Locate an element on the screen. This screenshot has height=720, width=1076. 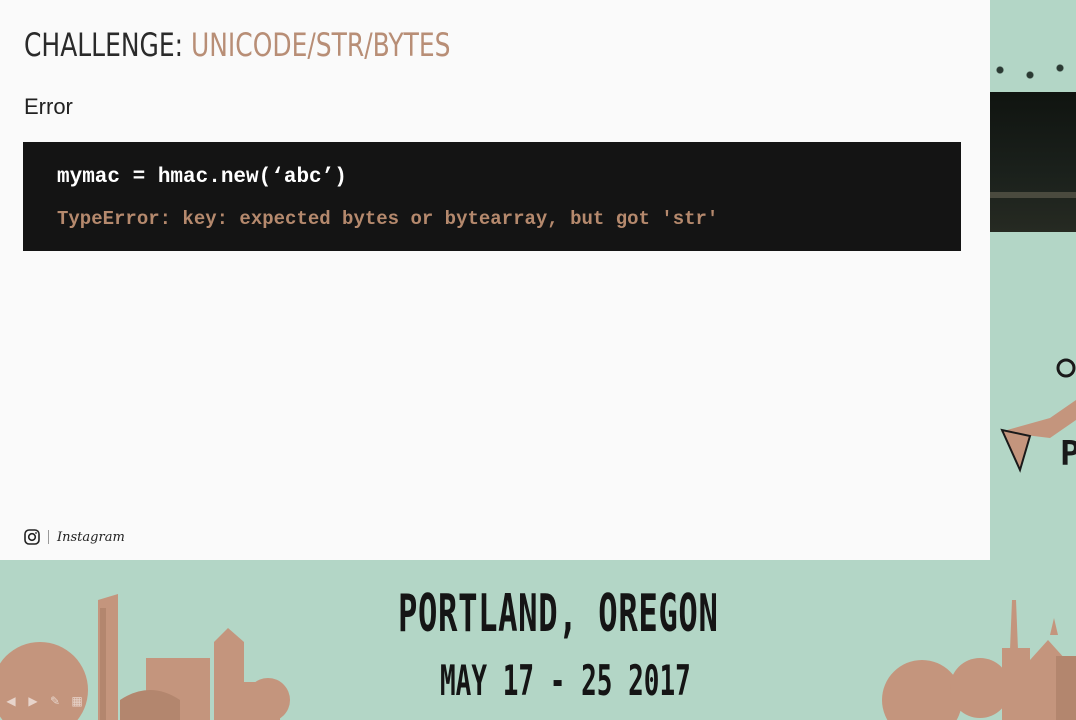
slides-icon: ▦ is located at coordinates (77, 701).